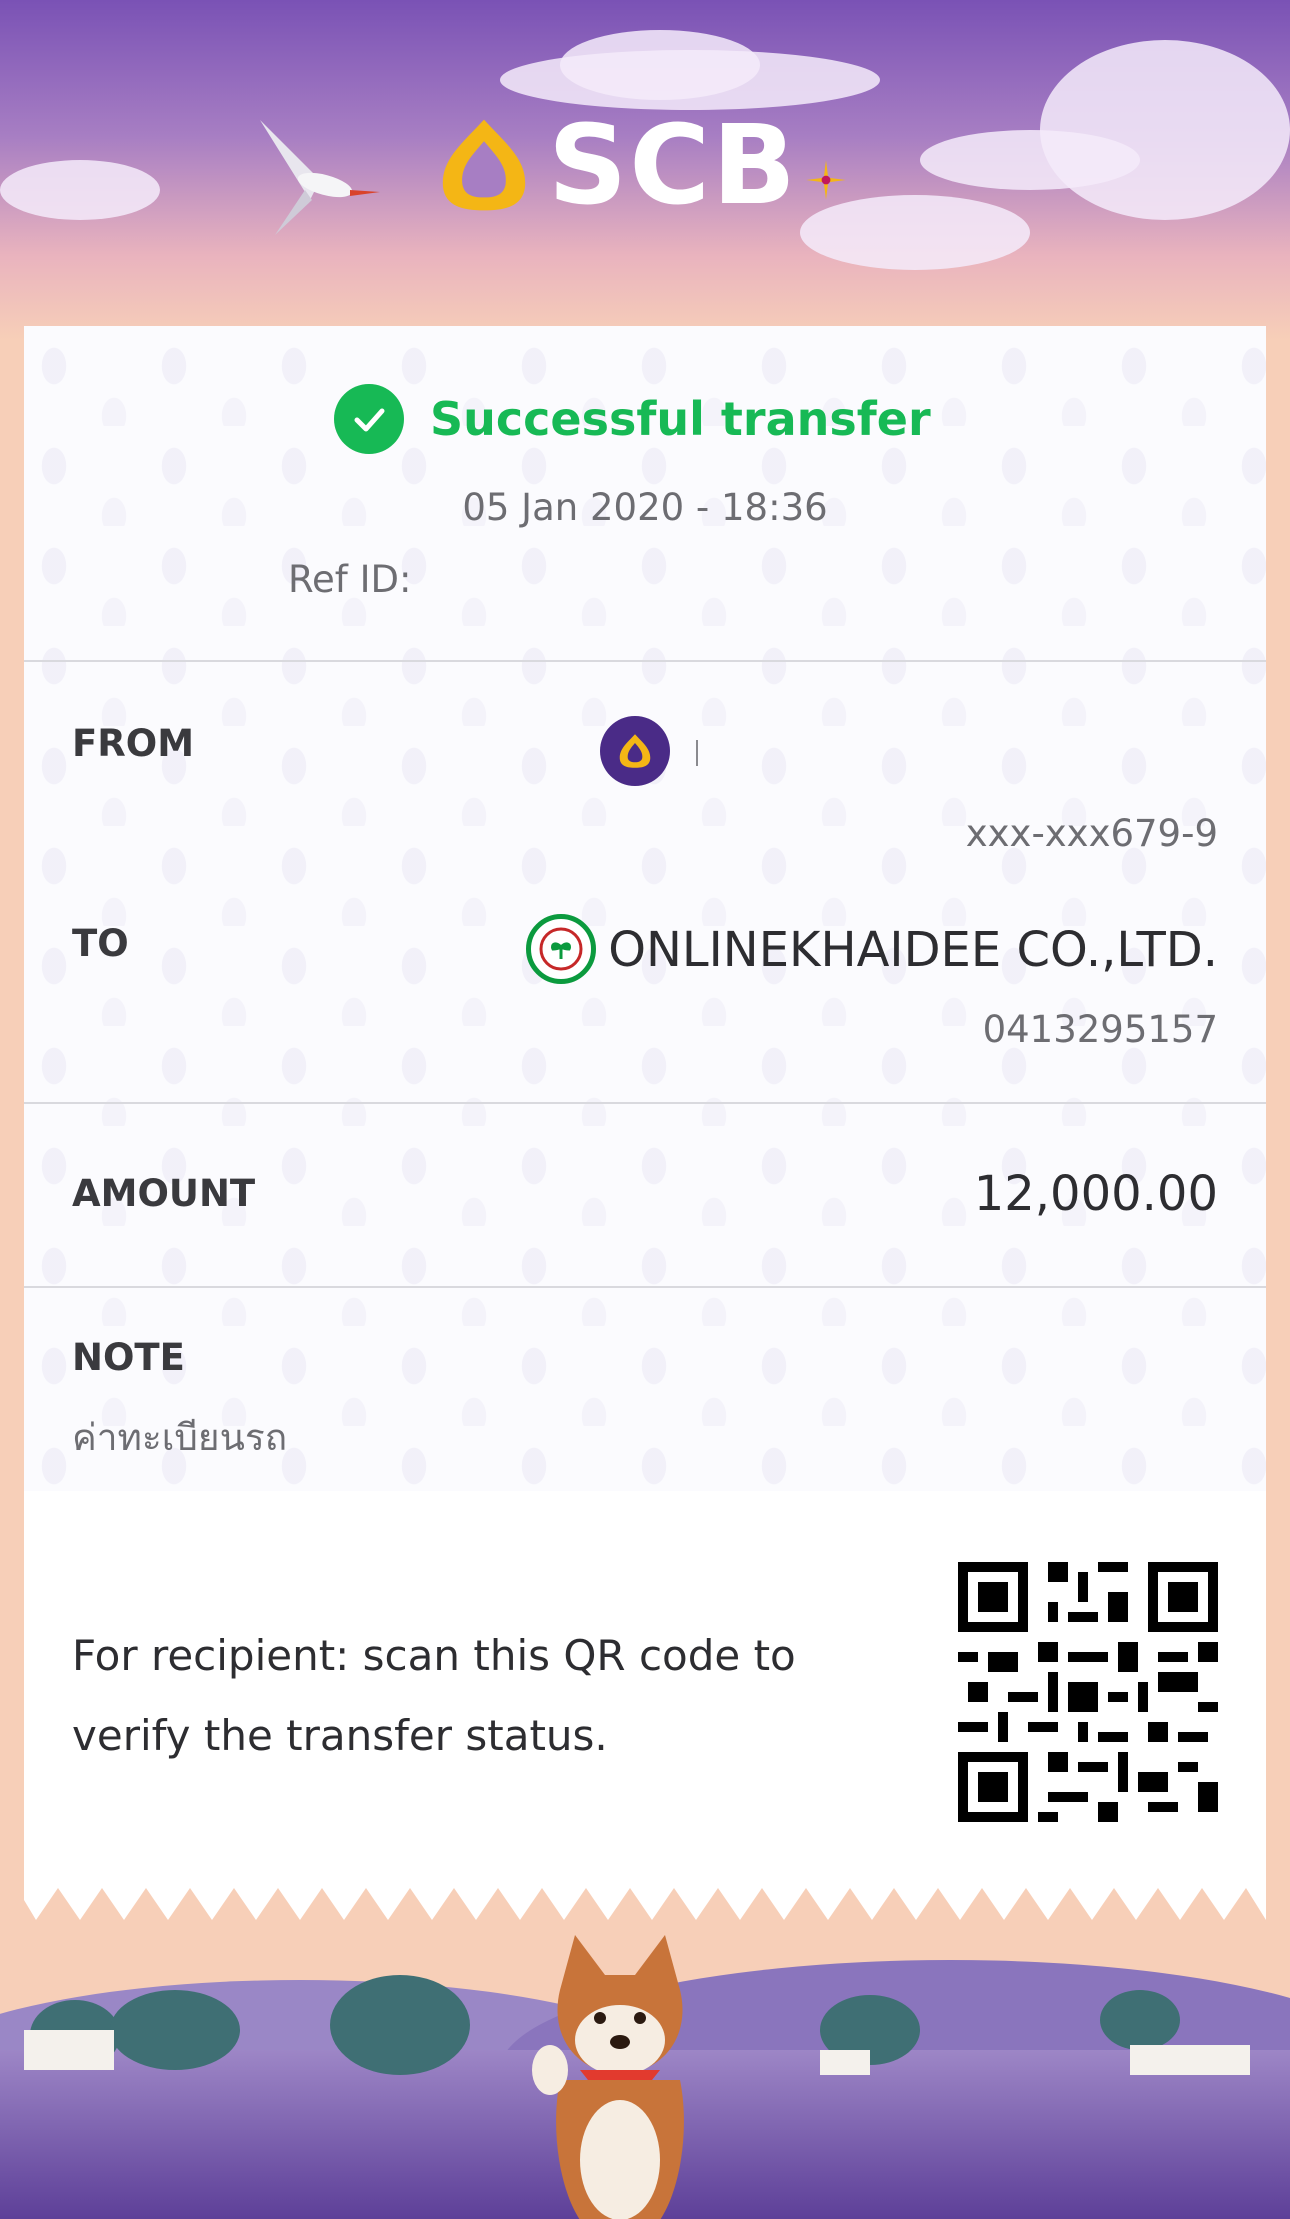 The image size is (1290, 2219). I want to click on transfer-status: Successful transfer, so click(632, 419).